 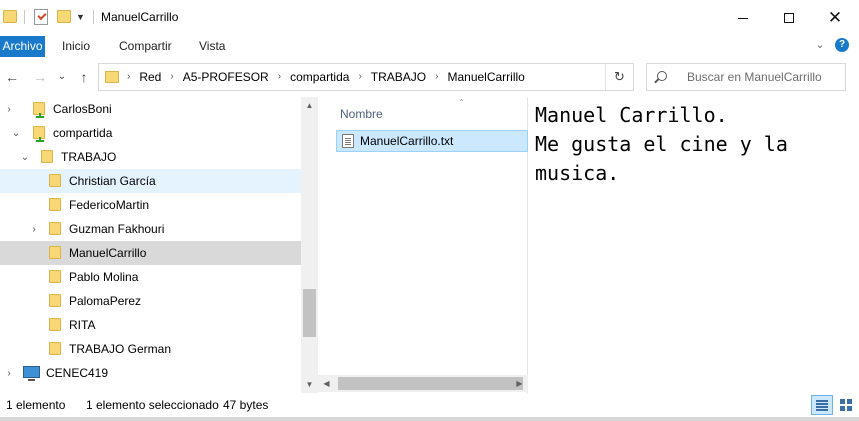 I want to click on tree-item-compartida: ⌄ compartida, so click(x=150, y=133).